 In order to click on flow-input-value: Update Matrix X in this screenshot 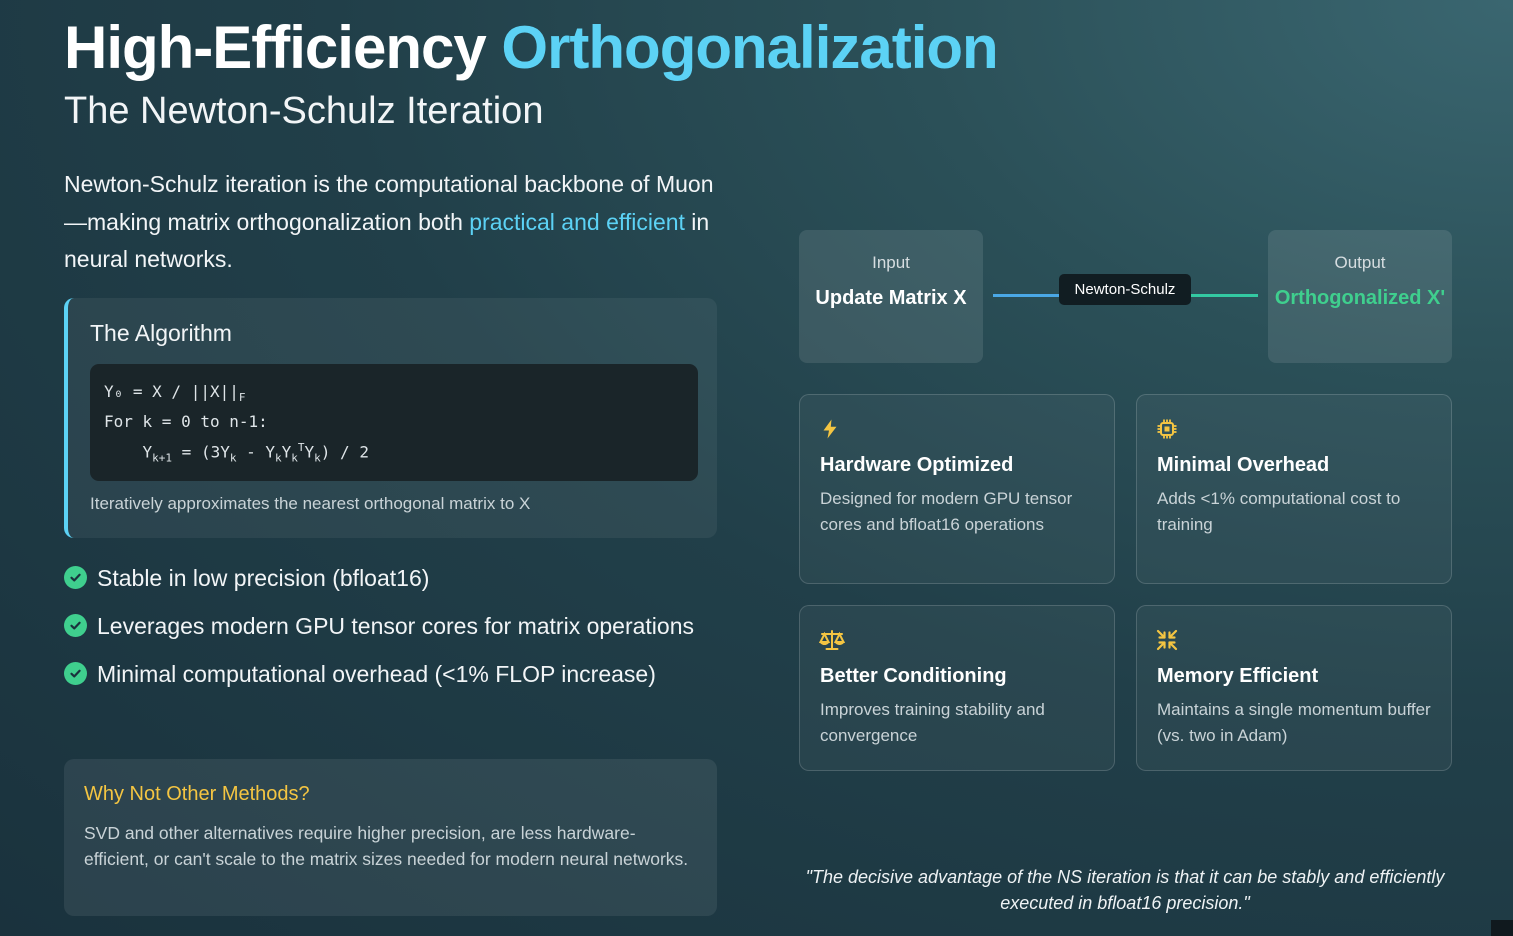, I will do `click(891, 298)`.